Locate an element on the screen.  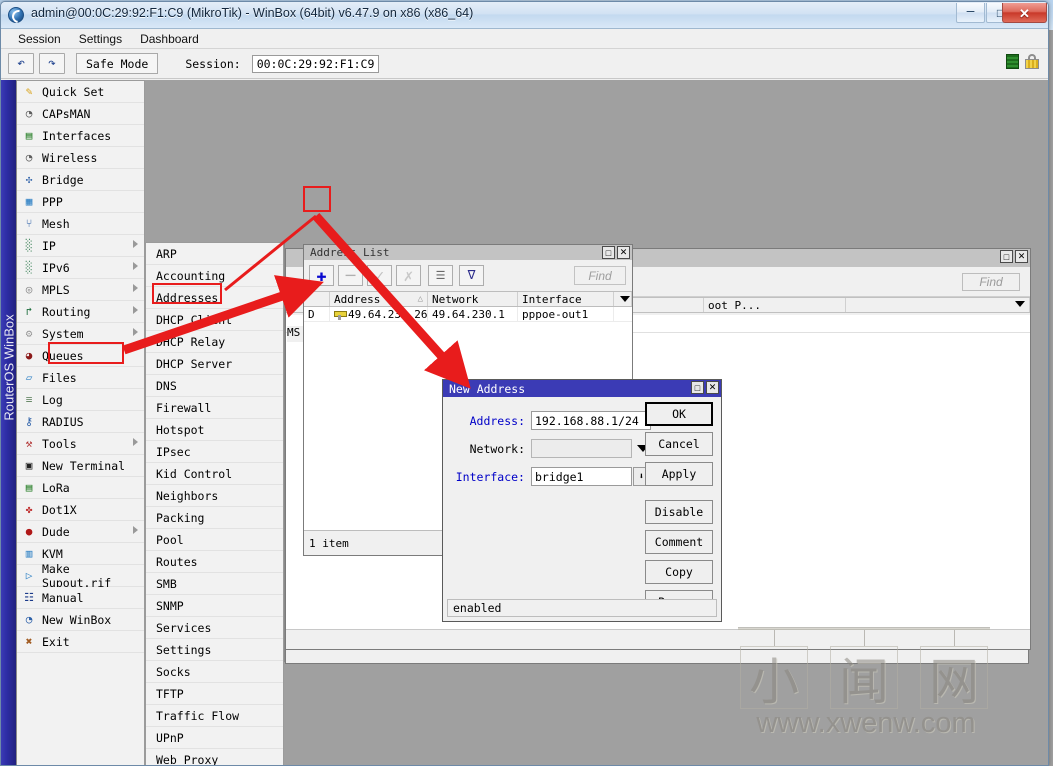
ip-submenu-item-smb: SMB is located at coordinates (214, 584).